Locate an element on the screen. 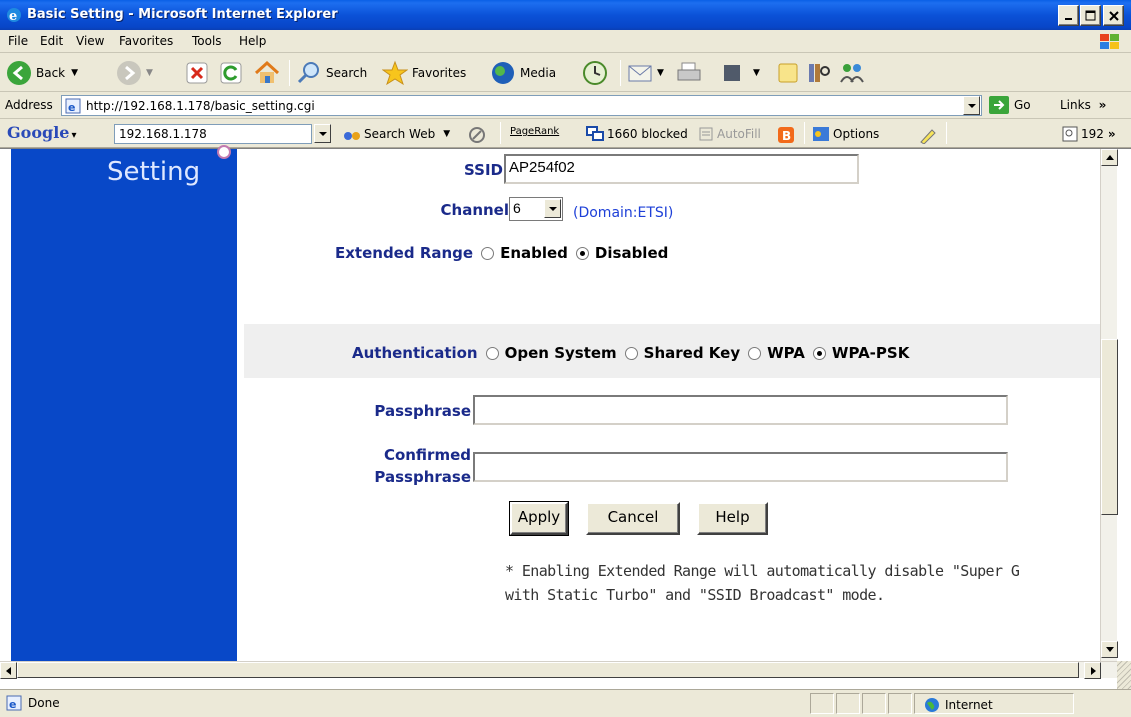 This screenshot has width=1131, height=717. scroll-up-button is located at coordinates (1109, 157).